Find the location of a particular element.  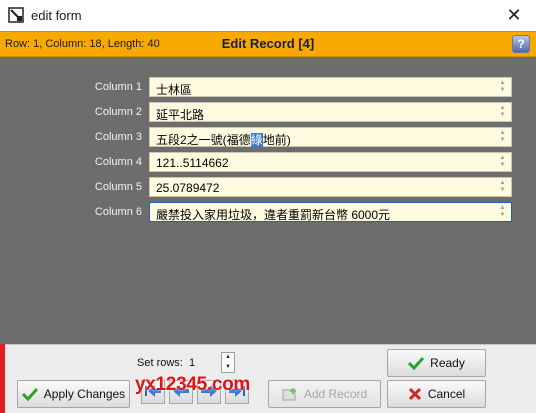

ready-button: Ready is located at coordinates (436, 363).